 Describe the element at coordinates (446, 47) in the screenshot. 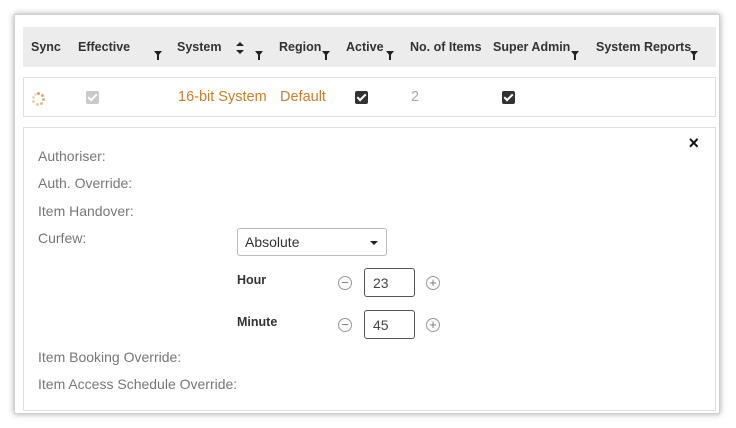

I see `header-no-of-items: No. of Items` at that location.